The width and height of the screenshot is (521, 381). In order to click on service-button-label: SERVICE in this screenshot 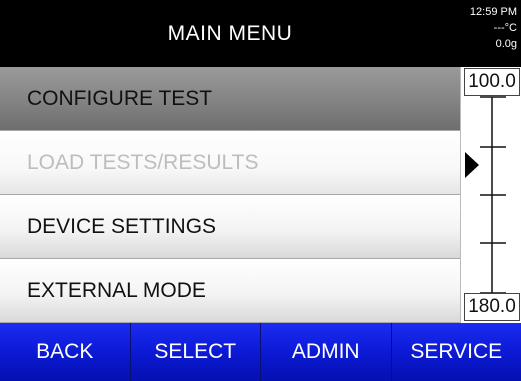, I will do `click(456, 351)`.